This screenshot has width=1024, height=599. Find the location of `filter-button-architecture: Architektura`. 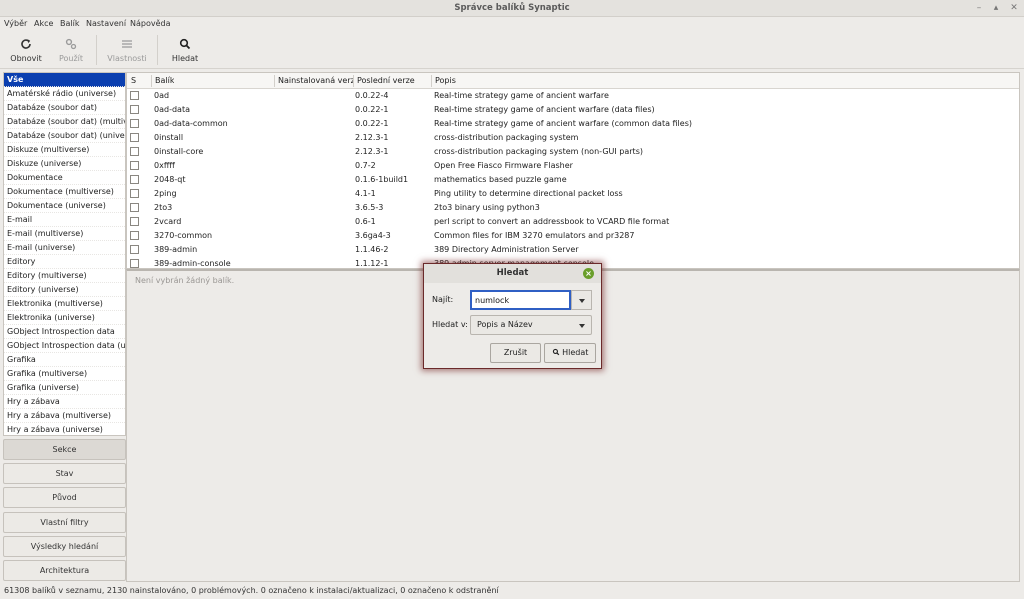

filter-button-architecture: Architektura is located at coordinates (64, 570).